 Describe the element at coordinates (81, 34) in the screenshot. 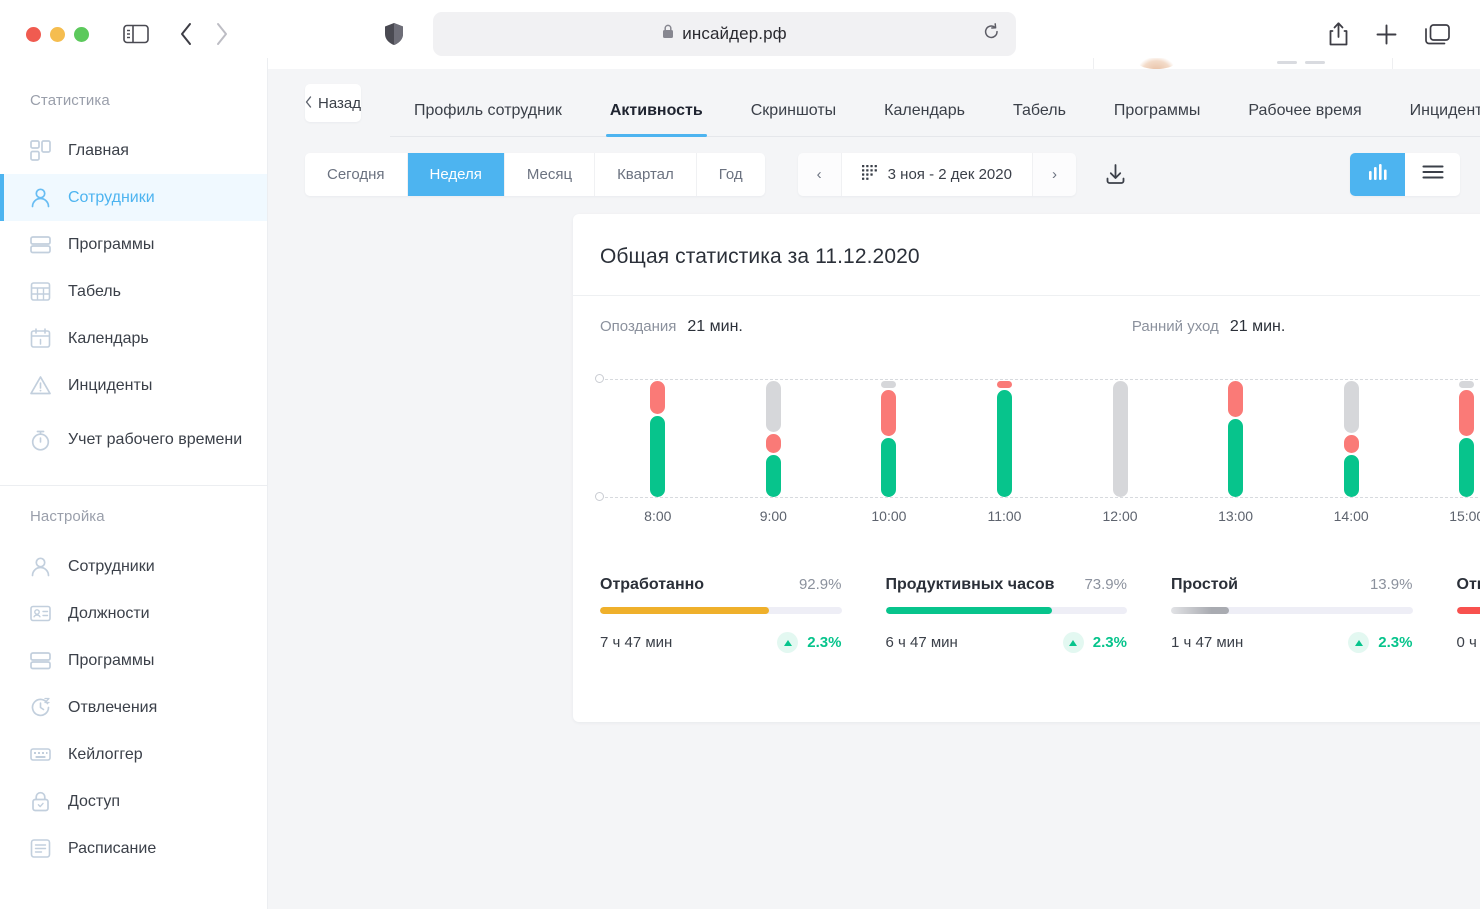

I see `maximize-window-button` at that location.